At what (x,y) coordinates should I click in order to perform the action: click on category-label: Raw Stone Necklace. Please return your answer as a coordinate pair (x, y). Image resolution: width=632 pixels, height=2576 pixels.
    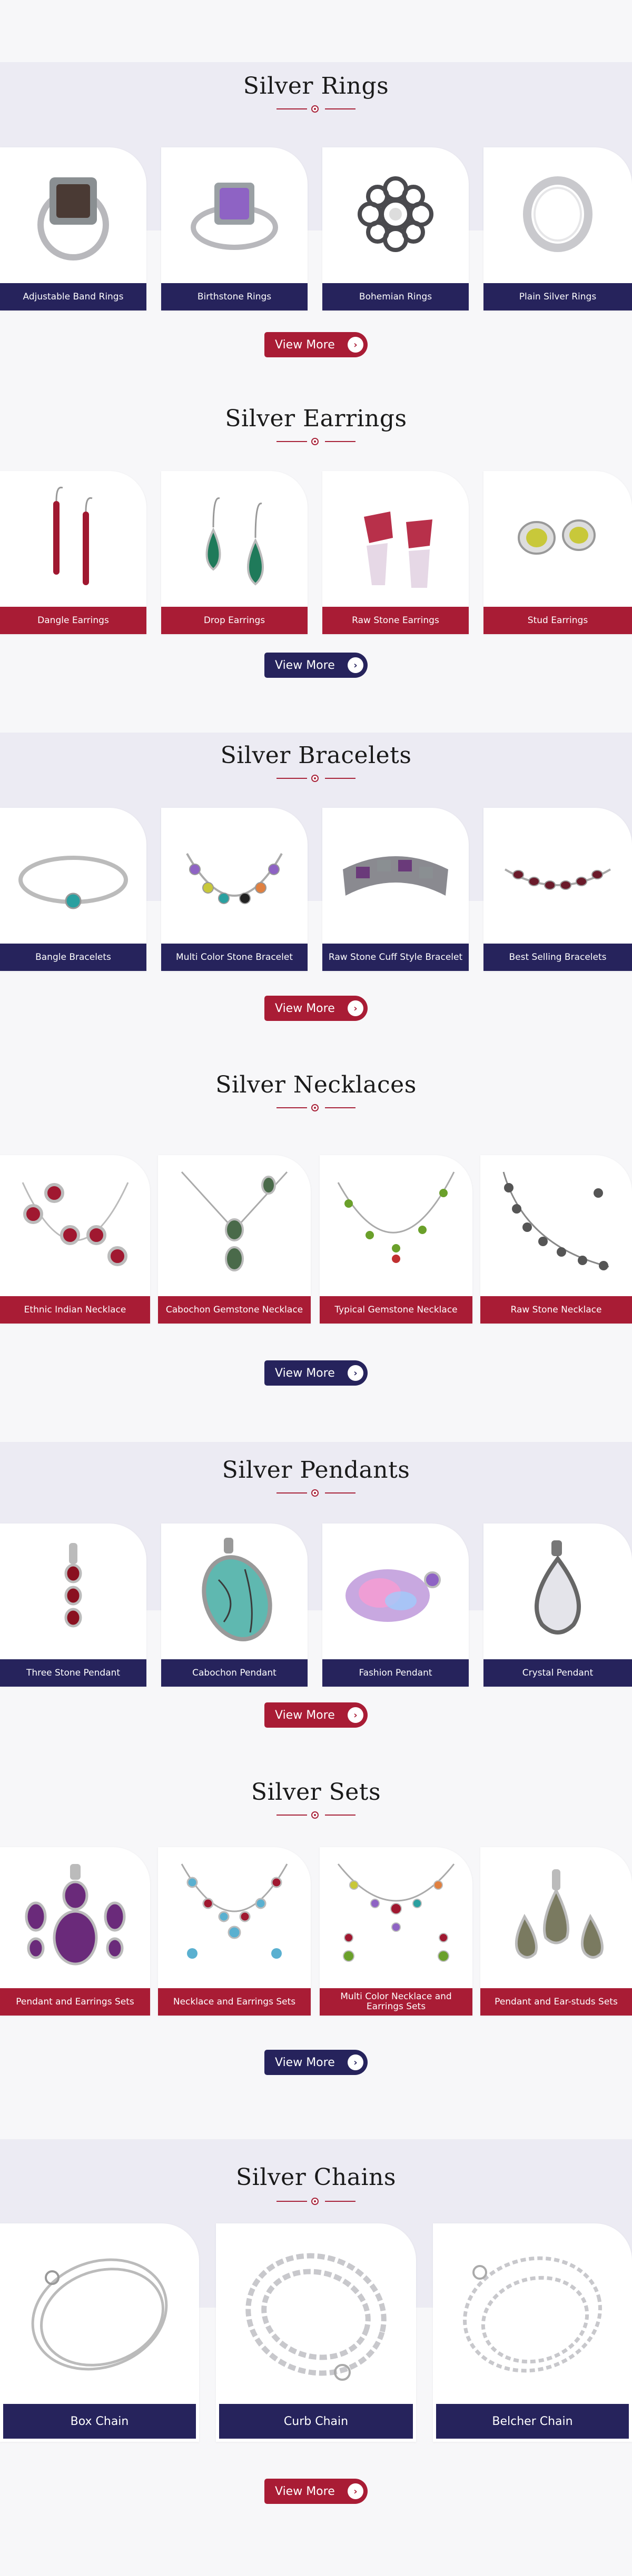
    Looking at the image, I should click on (556, 1310).